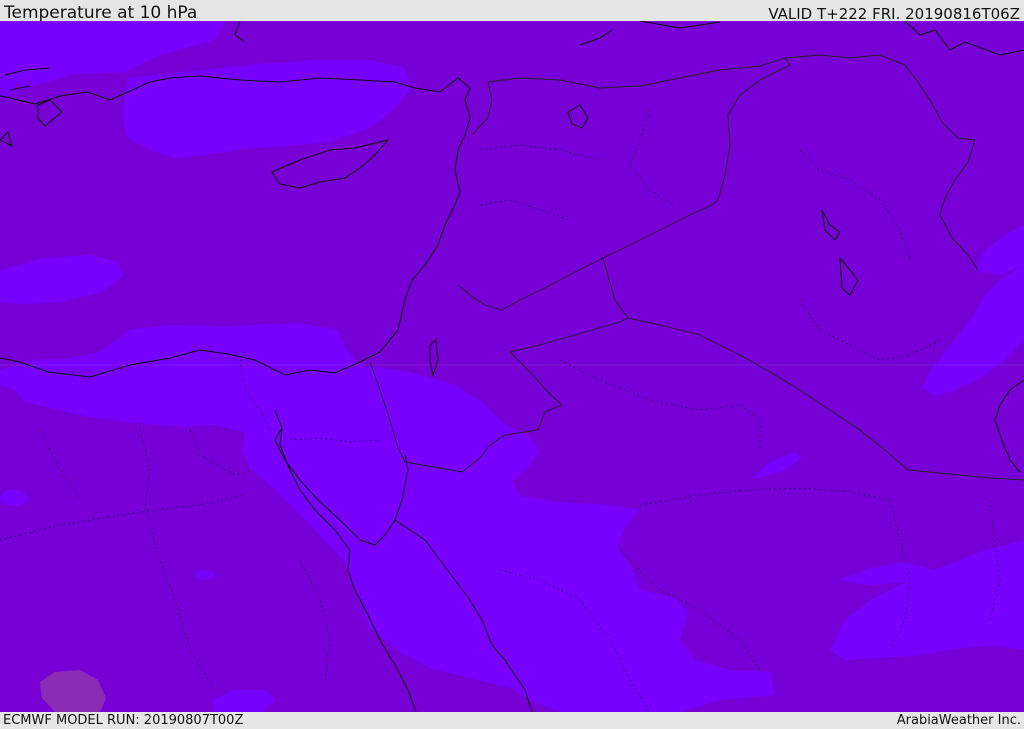 The image size is (1024, 729). What do you see at coordinates (958, 720) in the screenshot?
I see `provider-credit: ArabiaWeather Inc.` at bounding box center [958, 720].